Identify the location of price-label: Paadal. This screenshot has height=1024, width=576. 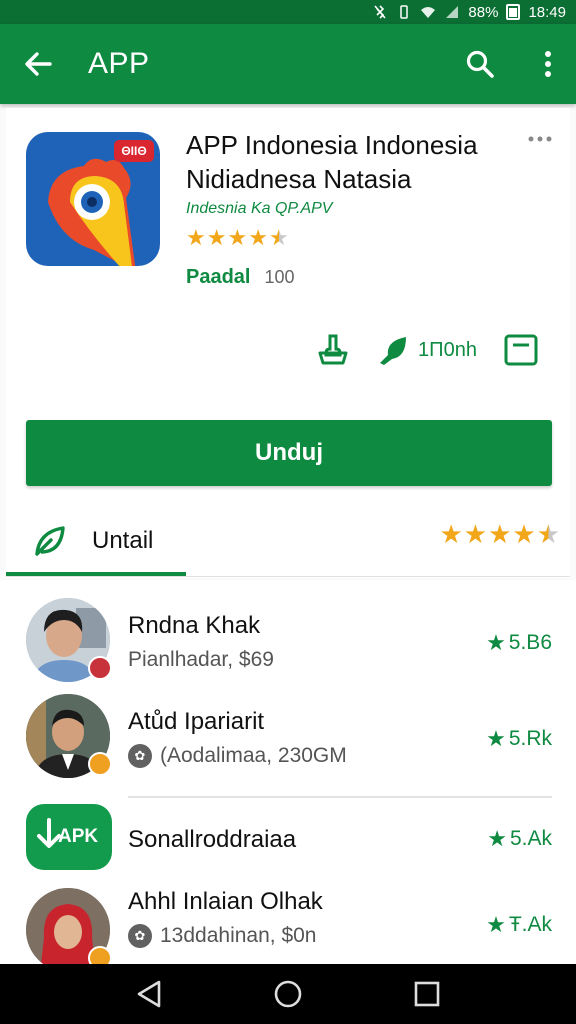
(218, 277).